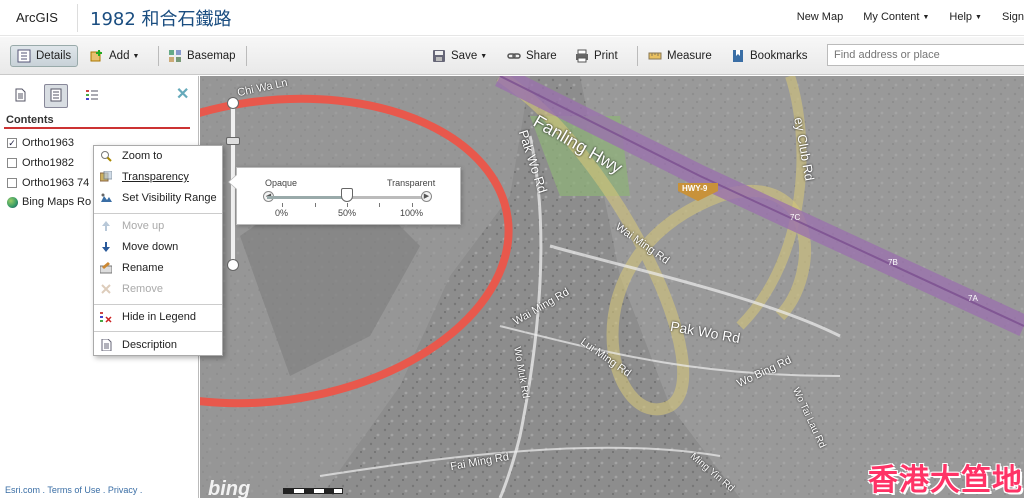 Image resolution: width=1024 pixels, height=498 pixels. What do you see at coordinates (182, 94) in the screenshot?
I see `close-icon: ✕` at bounding box center [182, 94].